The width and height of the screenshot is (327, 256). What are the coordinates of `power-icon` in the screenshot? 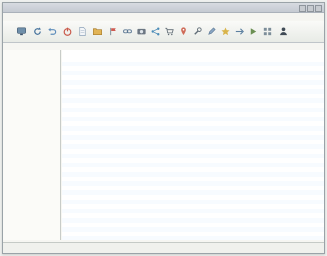 It's located at (67, 31).